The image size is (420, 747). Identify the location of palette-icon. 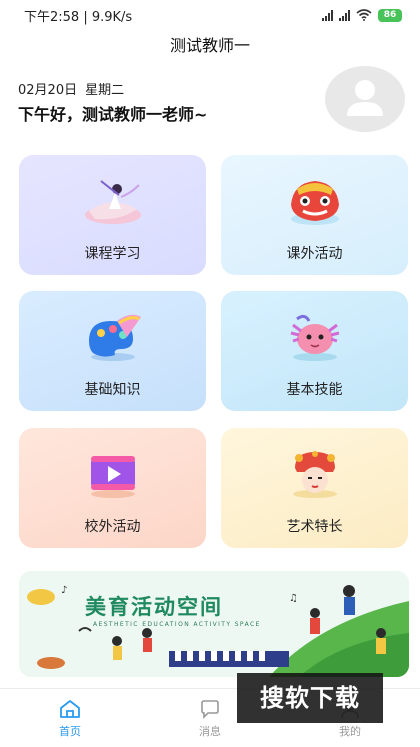
(115, 337).